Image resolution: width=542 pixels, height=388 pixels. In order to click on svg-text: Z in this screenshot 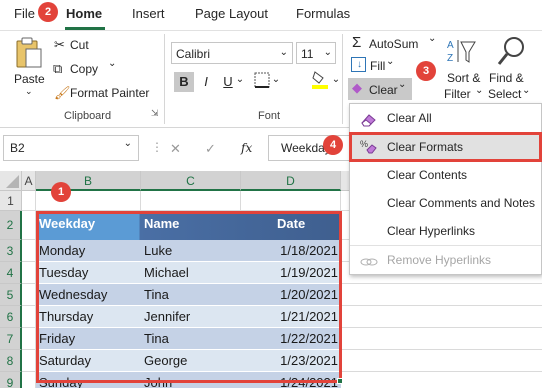, I will do `click(450, 58)`.